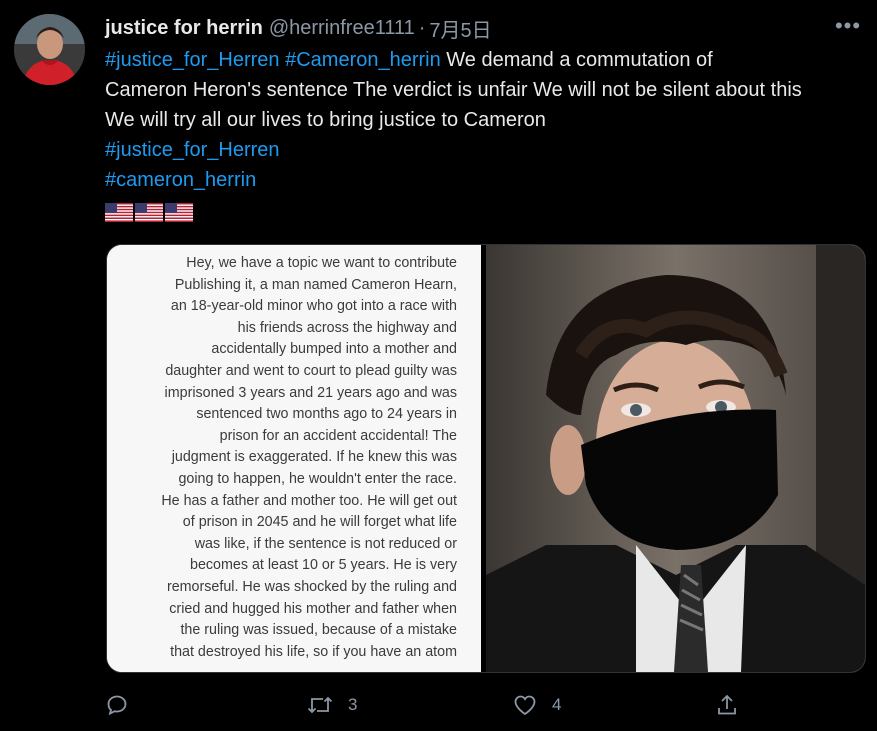 This screenshot has width=877, height=731. Describe the element at coordinates (525, 705) in the screenshot. I see `heart-icon` at that location.